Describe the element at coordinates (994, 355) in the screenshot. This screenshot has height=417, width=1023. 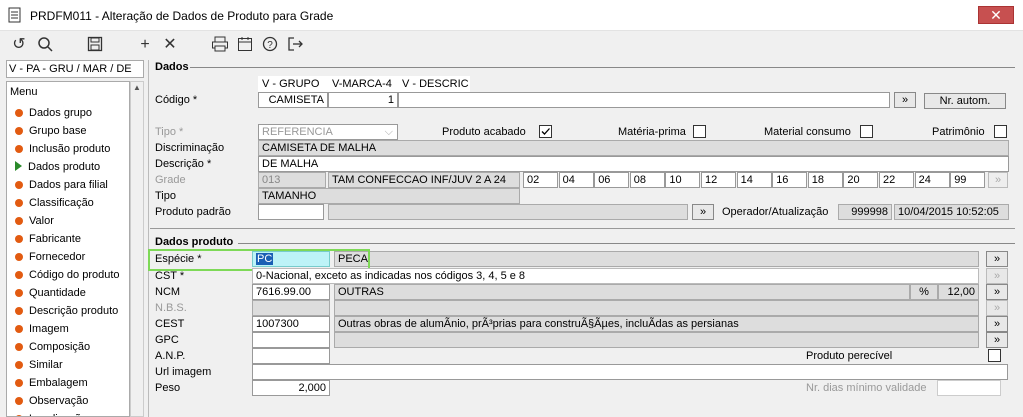
I see `perecivel-checkbox` at that location.